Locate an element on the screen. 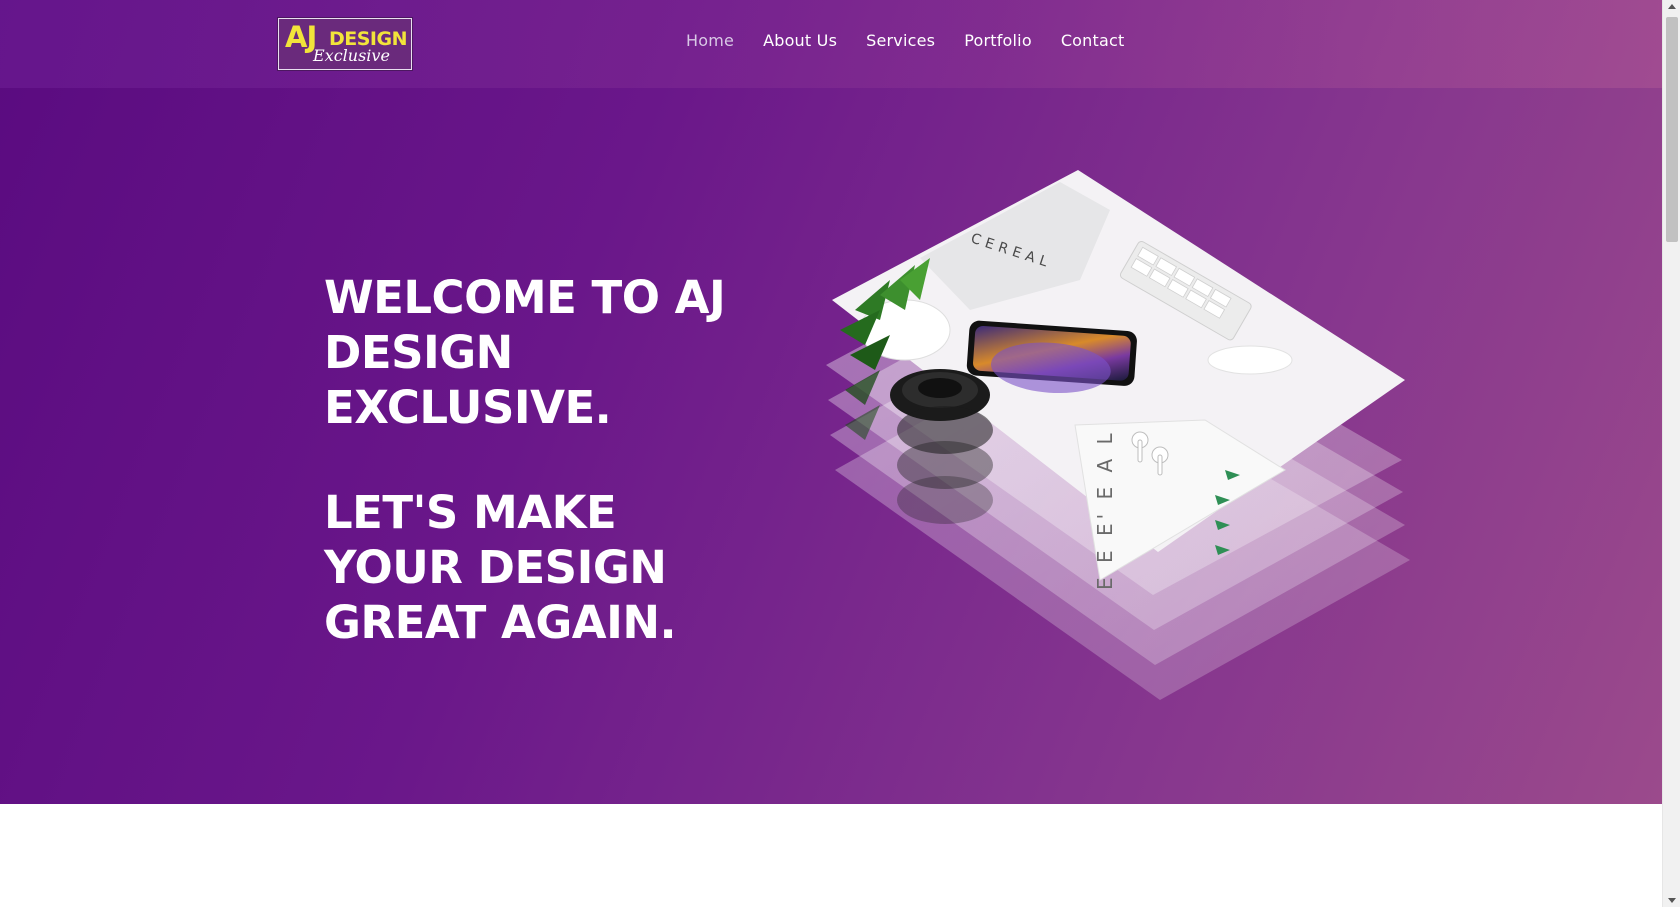 The image size is (1680, 907). tagline-line: LET'S MAKE is located at coordinates (470, 512).